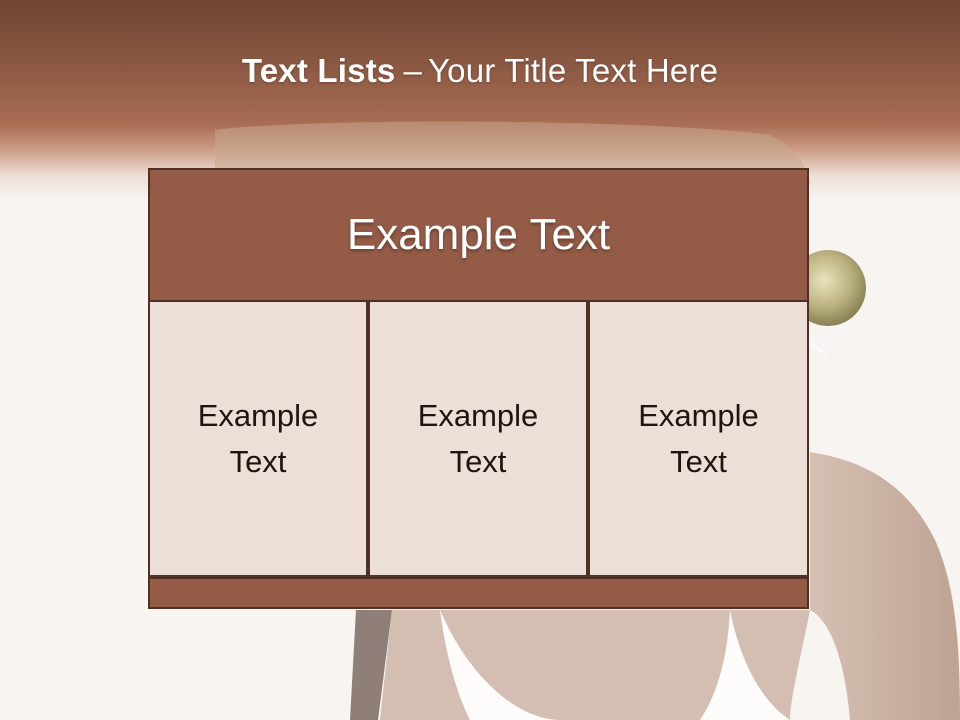 Image resolution: width=960 pixels, height=720 pixels. I want to click on diagram-header-box: Example Text, so click(478, 235).